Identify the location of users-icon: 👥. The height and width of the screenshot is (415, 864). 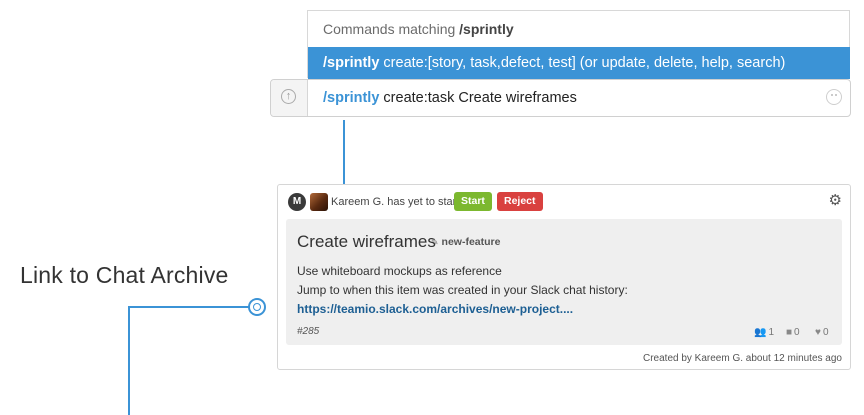
(760, 332).